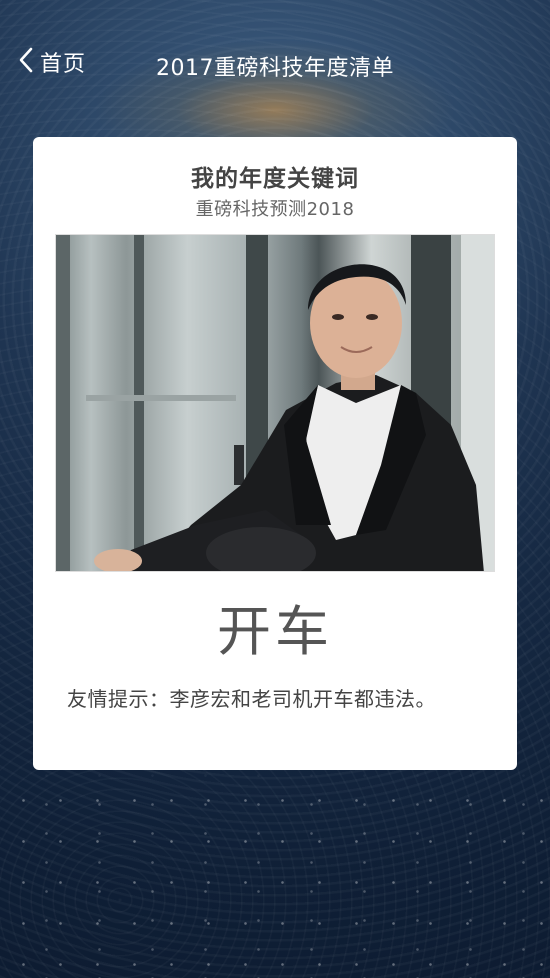 The height and width of the screenshot is (978, 550). I want to click on card-title: 我的年度关键词, so click(275, 179).